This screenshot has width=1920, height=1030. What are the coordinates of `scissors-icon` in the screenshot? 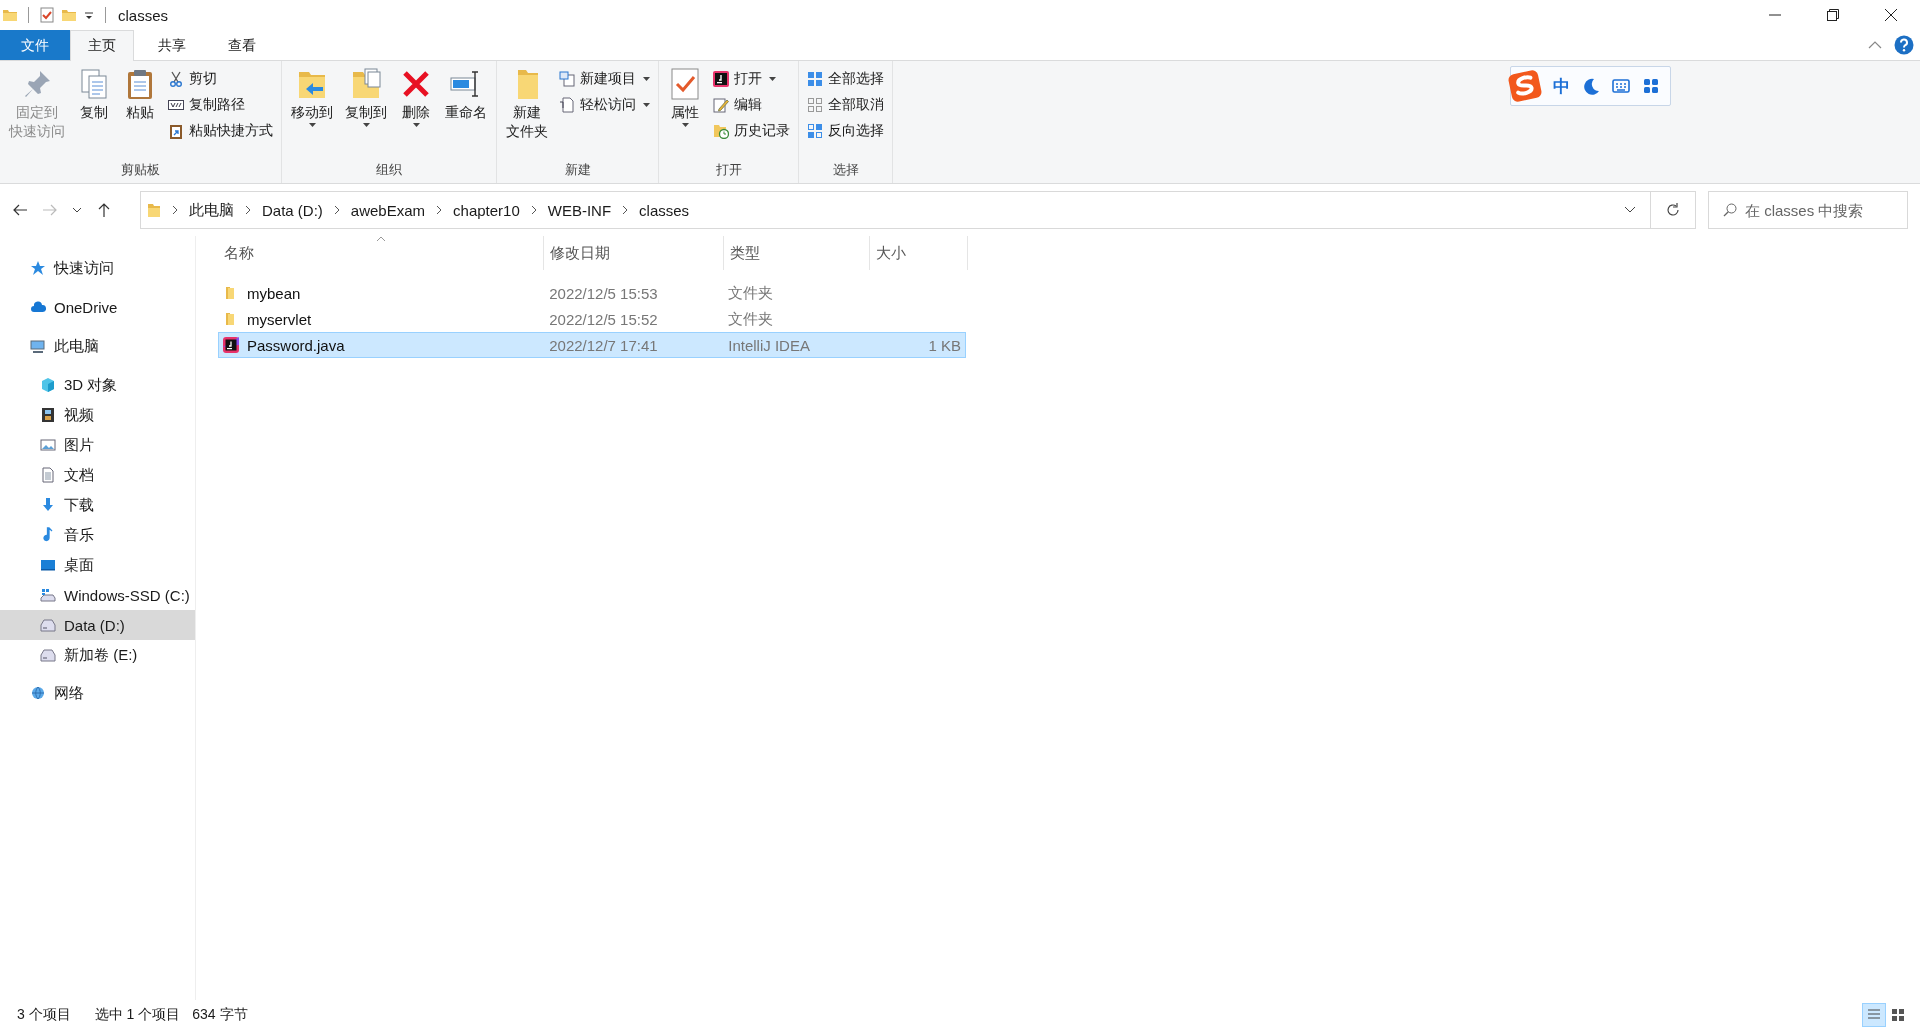 It's located at (176, 79).